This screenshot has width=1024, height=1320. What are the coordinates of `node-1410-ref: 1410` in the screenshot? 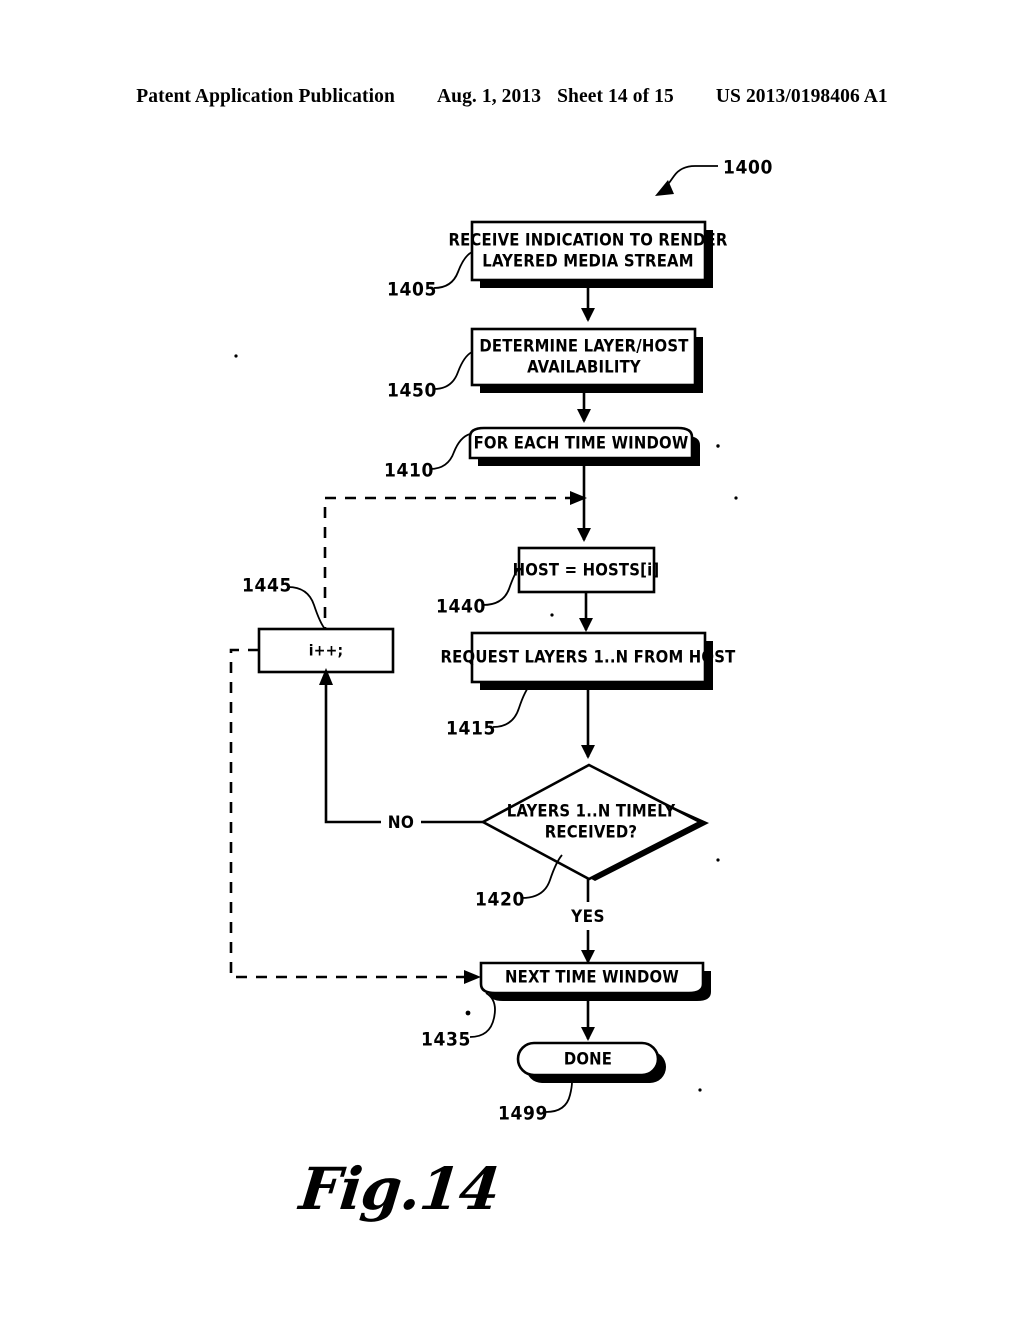 It's located at (409, 471).